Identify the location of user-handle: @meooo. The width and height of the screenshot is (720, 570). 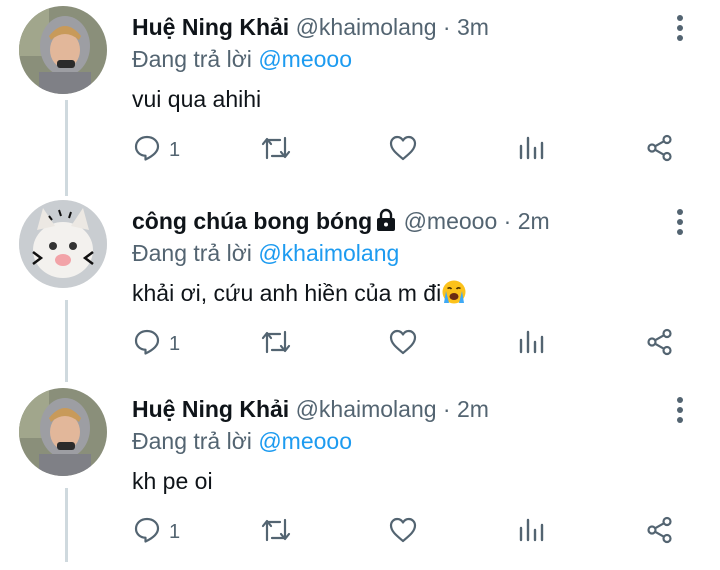
(451, 221).